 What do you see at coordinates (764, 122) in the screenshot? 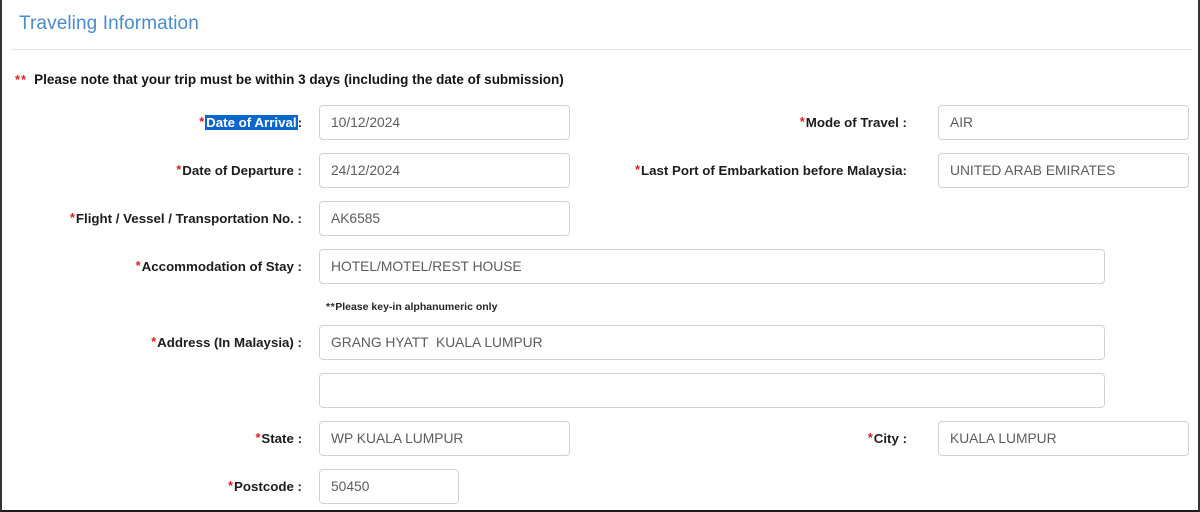
I see `mode-of-travel-label: *Mode of Travel :` at bounding box center [764, 122].